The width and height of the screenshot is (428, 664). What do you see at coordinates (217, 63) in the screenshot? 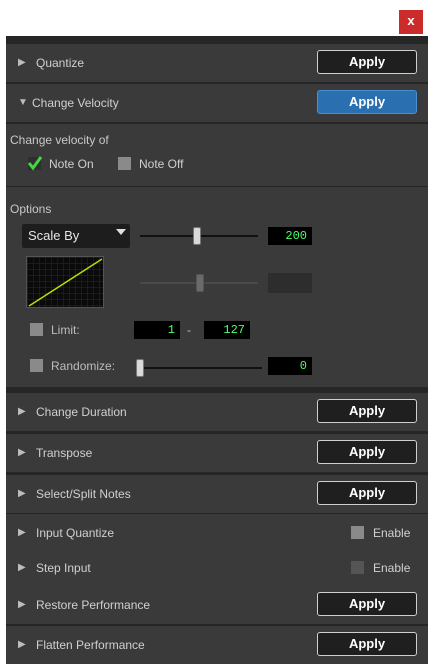
I see `section-quantize: ▶ Quantize Apply` at bounding box center [217, 63].